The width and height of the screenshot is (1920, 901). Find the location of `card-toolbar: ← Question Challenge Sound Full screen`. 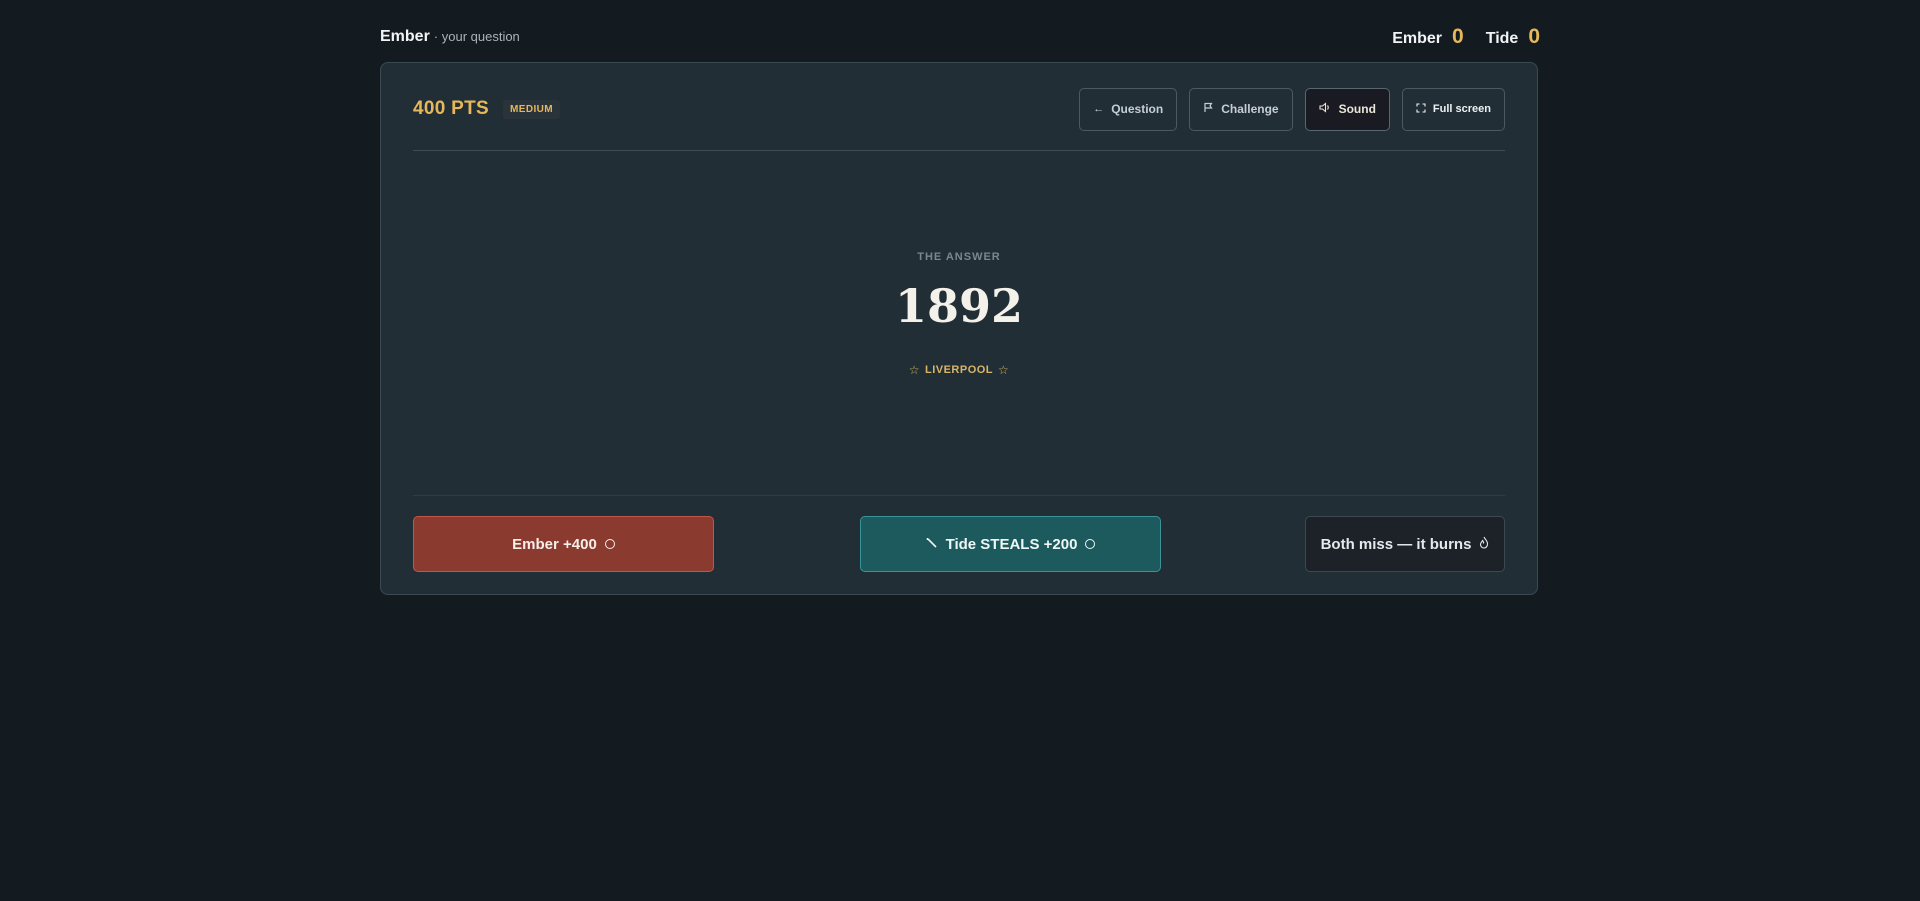

card-toolbar: ← Question Challenge Sound Full screen is located at coordinates (1292, 109).